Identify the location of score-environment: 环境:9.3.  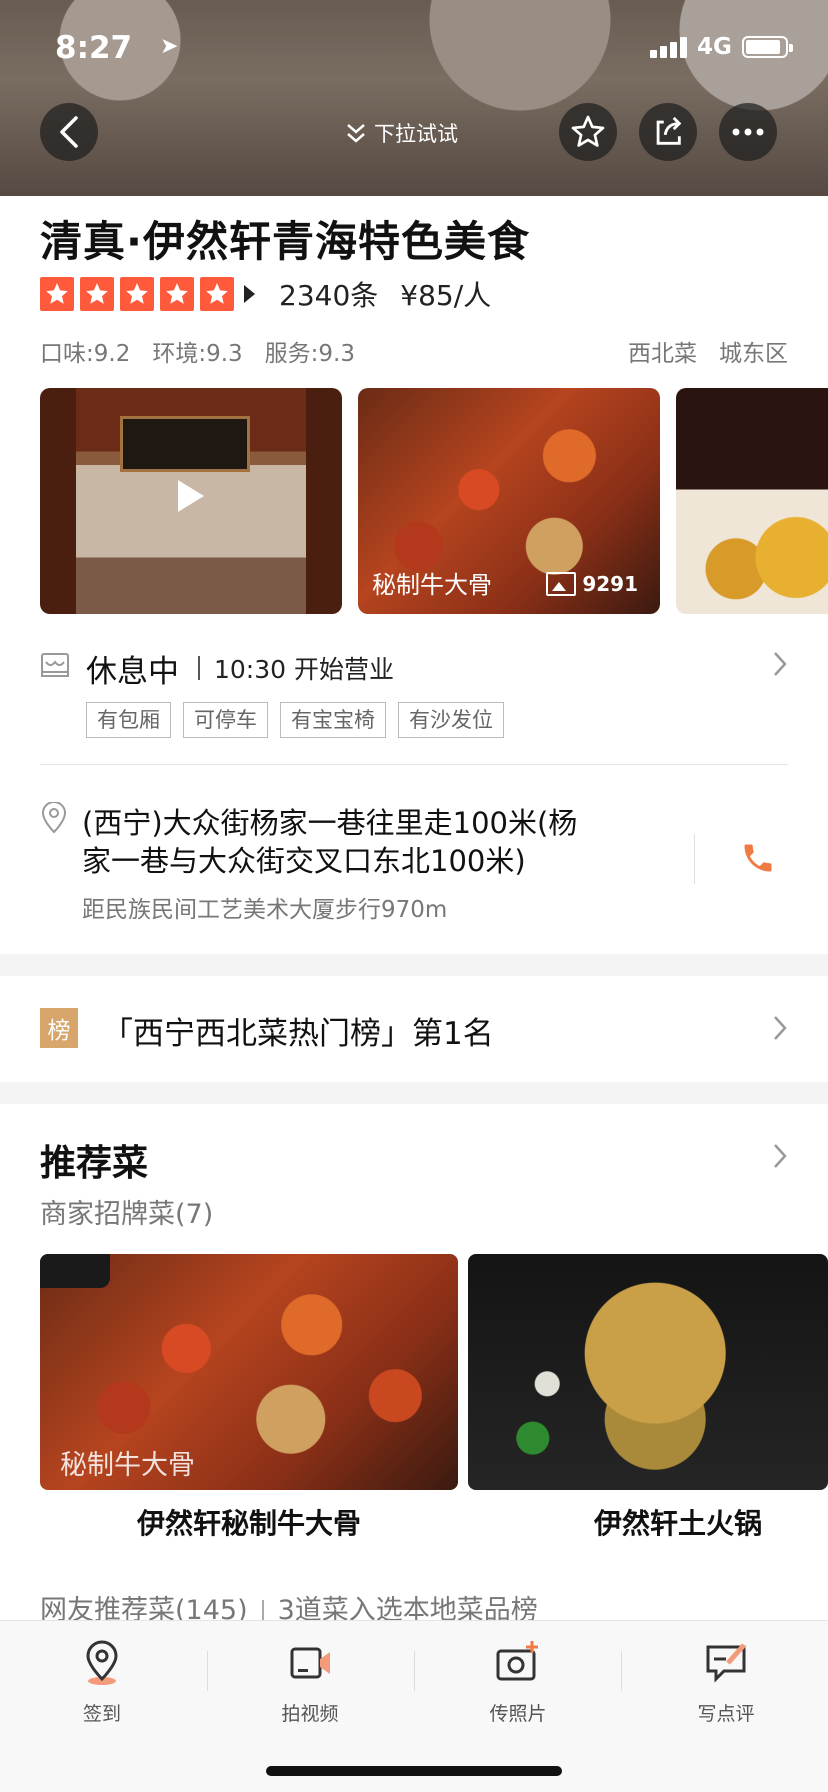
(197, 354).